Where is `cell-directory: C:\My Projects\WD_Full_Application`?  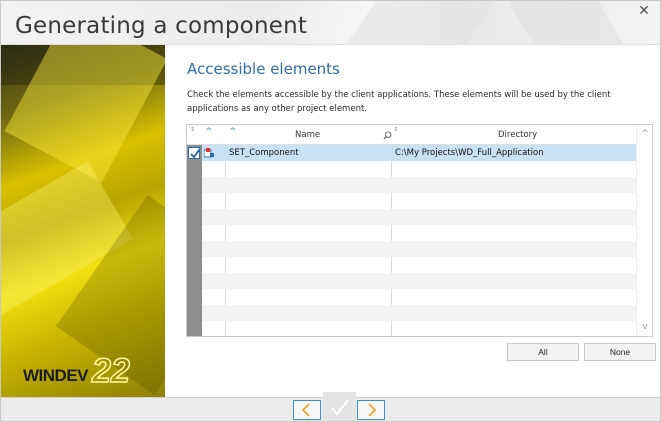 cell-directory: C:\My Projects\WD_Full_Application is located at coordinates (469, 153).